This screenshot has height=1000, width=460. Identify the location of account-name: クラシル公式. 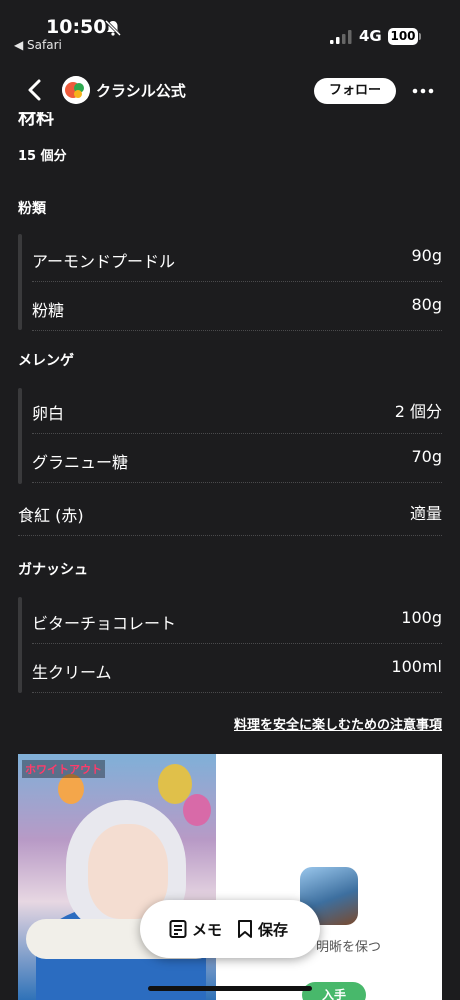
(141, 90).